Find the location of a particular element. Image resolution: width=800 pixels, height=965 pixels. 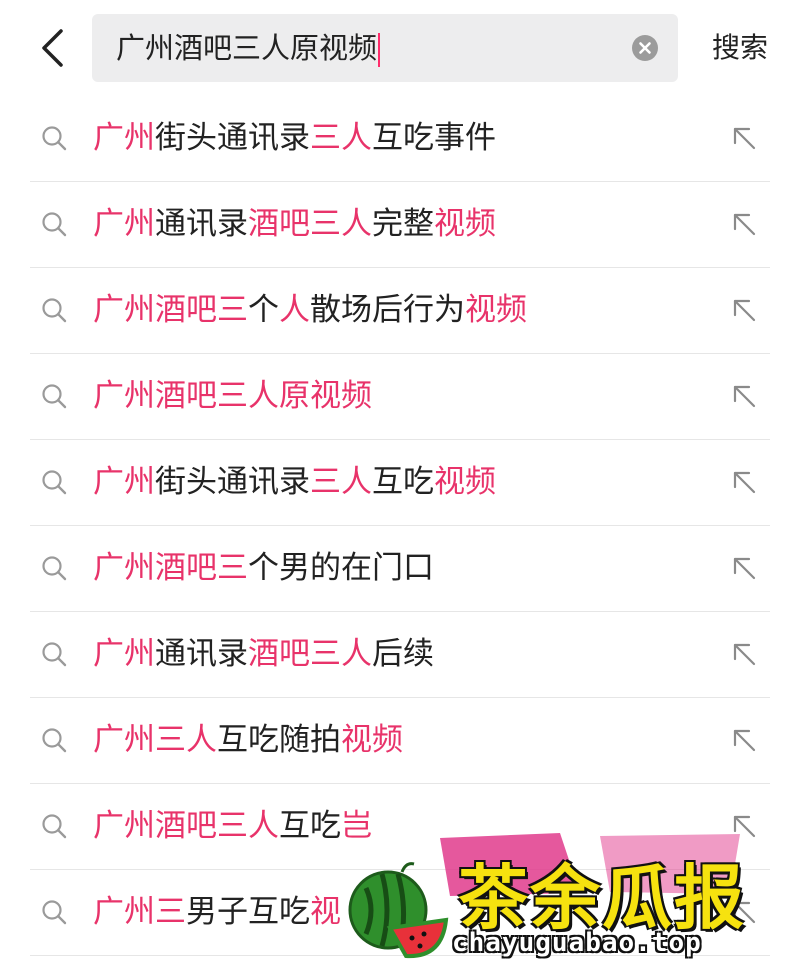

search-input: 广州酒吧三人原视频 is located at coordinates (248, 48).